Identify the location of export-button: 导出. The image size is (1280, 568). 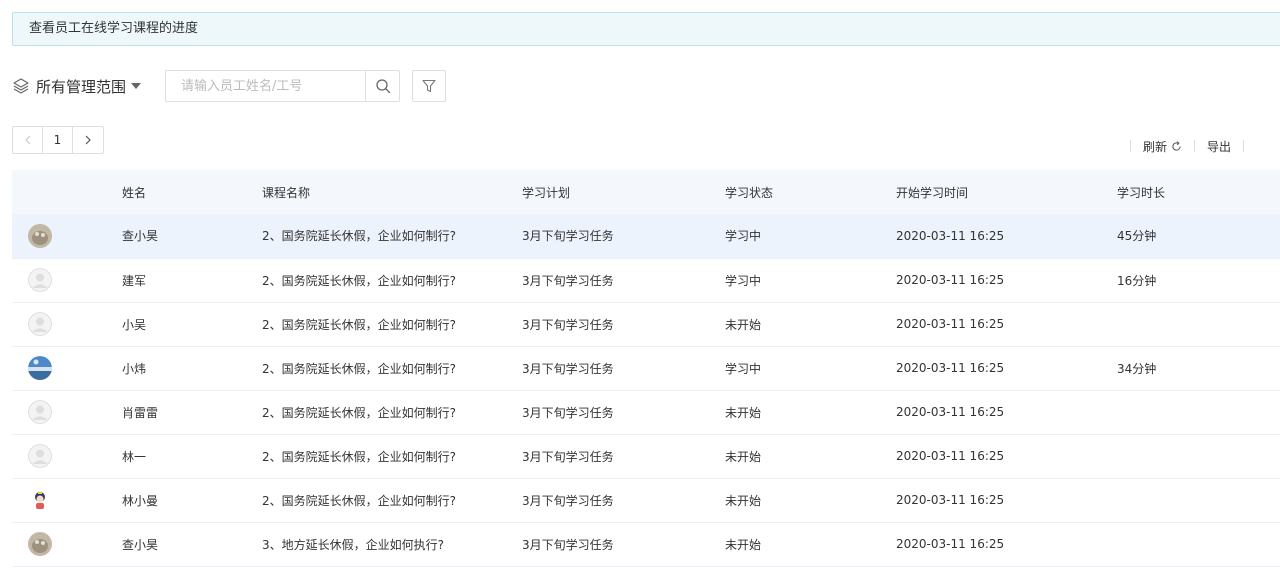
(1219, 146).